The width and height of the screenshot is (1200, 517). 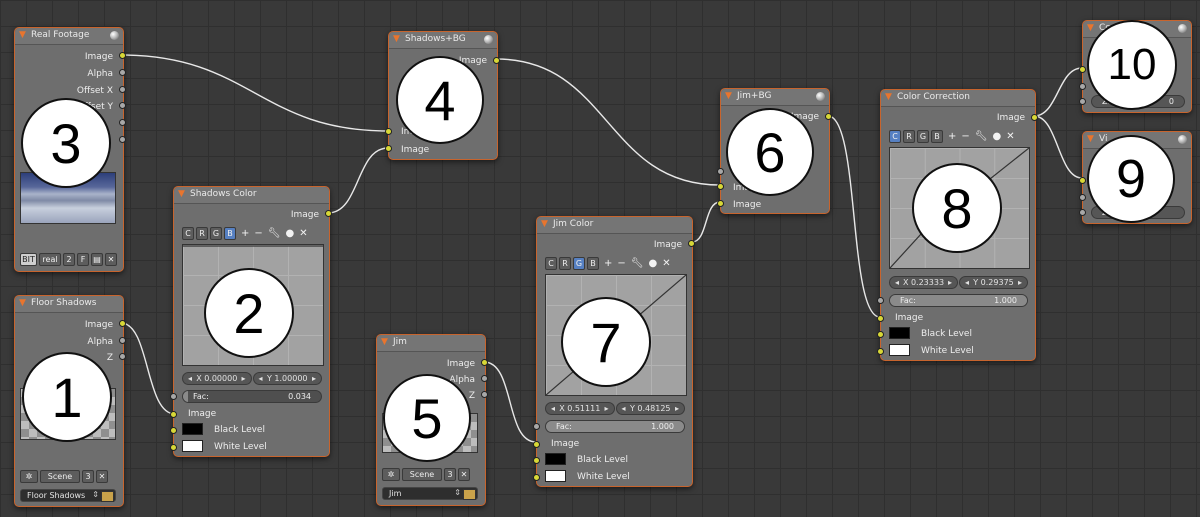 I want to click on node-header: ▼ Shadows+BG, so click(x=443, y=40).